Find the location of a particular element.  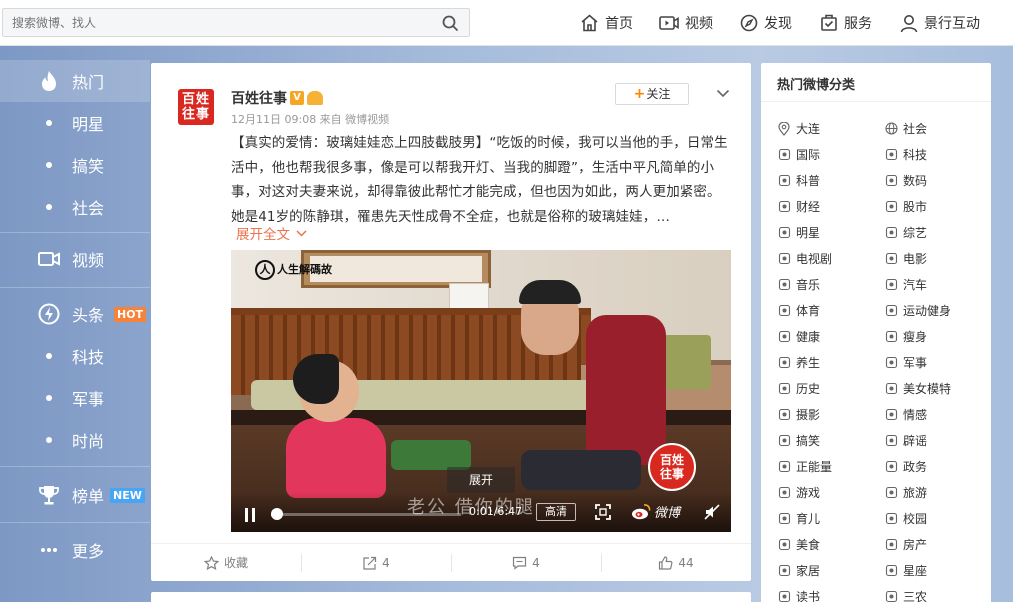

category-item: 股市 is located at coordinates (905, 206).